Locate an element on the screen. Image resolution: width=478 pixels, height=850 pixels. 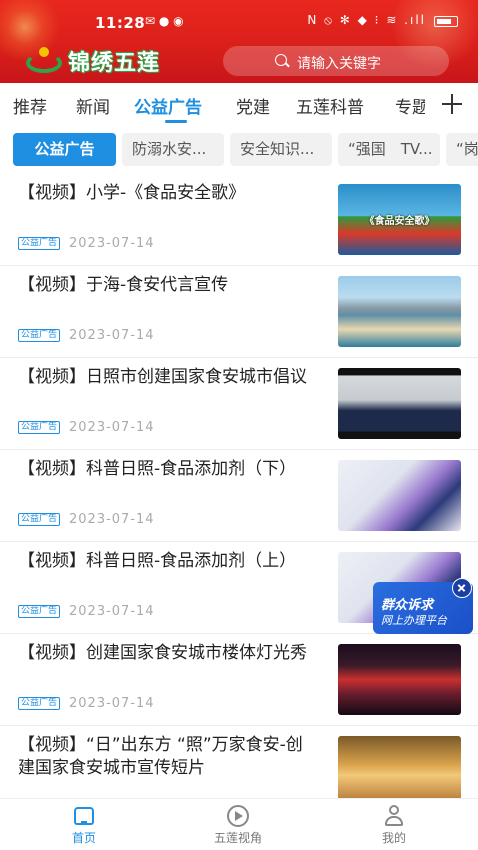
list-item: 【视频】日照市创建国家食安城市倡议 公益广告 2023-07-14 is located at coordinates (239, 404).